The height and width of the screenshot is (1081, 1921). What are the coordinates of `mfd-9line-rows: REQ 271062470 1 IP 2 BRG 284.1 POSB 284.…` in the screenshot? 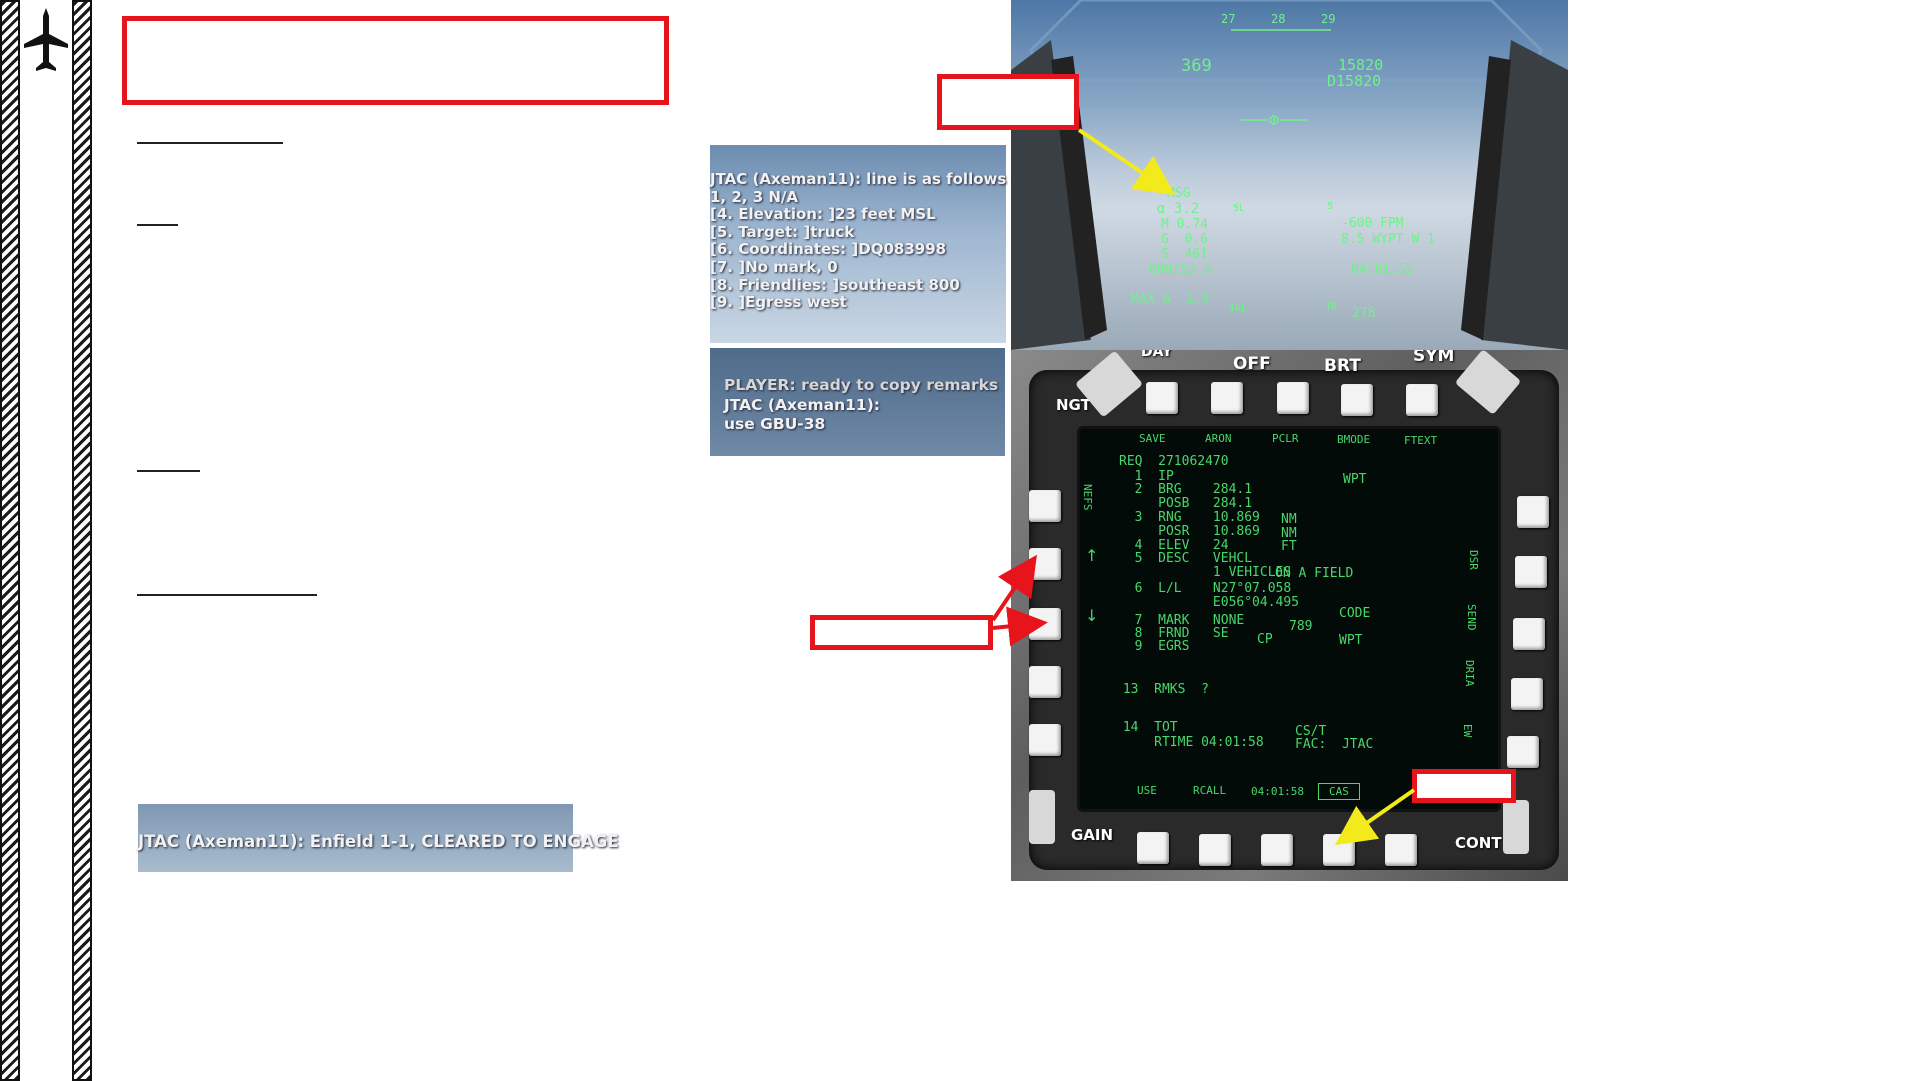 It's located at (1209, 553).